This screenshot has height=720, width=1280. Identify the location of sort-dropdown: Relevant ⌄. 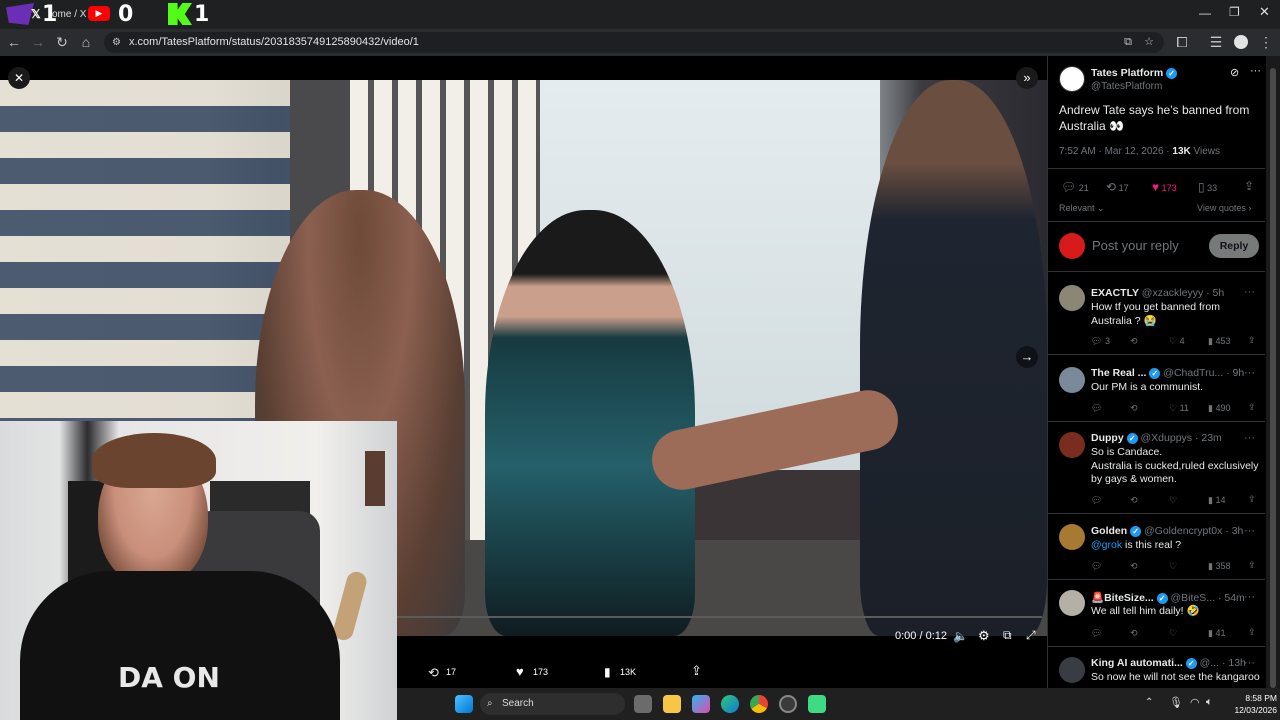
(1082, 208).